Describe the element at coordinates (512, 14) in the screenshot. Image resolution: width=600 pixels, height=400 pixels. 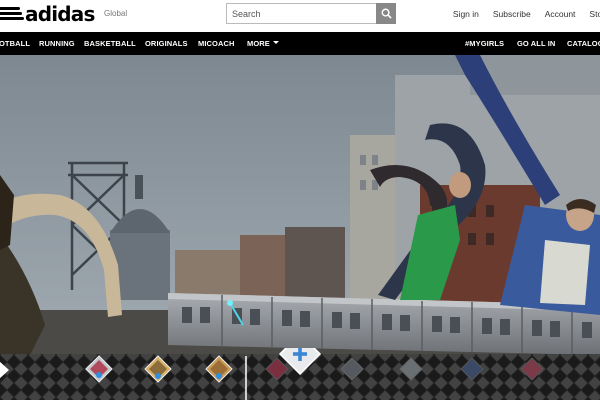
I see `subscribe-link: Subscribe` at that location.